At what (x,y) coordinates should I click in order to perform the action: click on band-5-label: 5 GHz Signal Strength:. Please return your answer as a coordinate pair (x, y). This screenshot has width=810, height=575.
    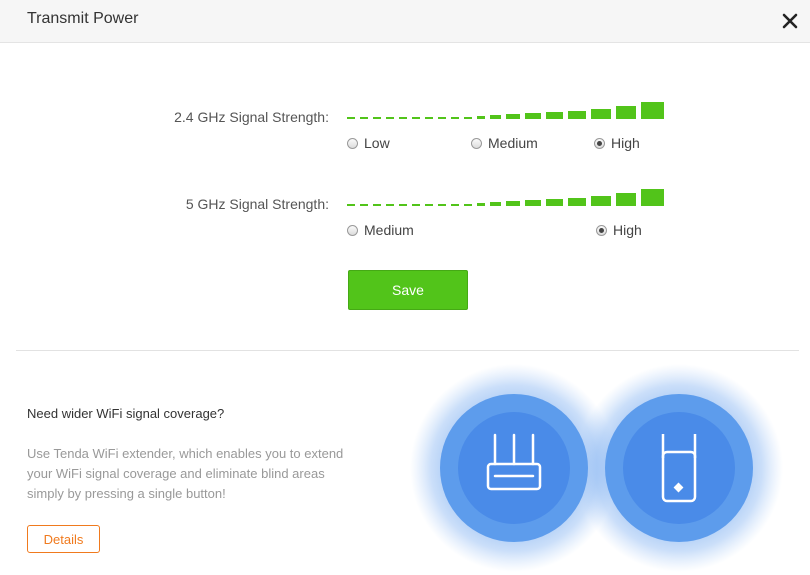
    Looking at the image, I should click on (257, 204).